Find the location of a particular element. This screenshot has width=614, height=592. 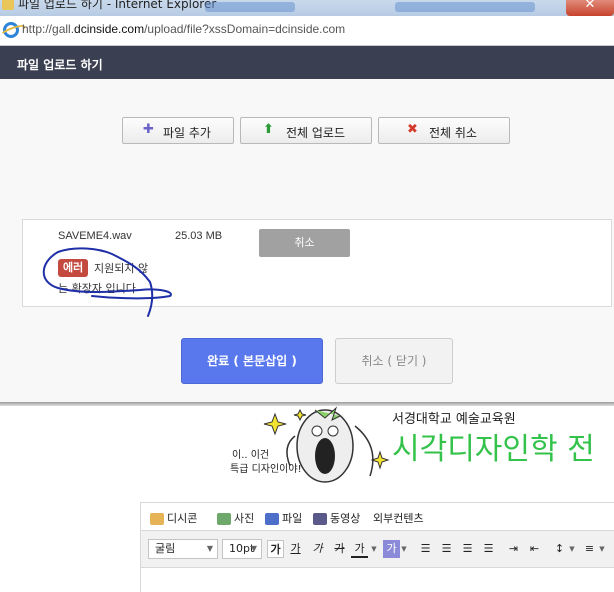

outdent-icon: ⇤ is located at coordinates (534, 549).